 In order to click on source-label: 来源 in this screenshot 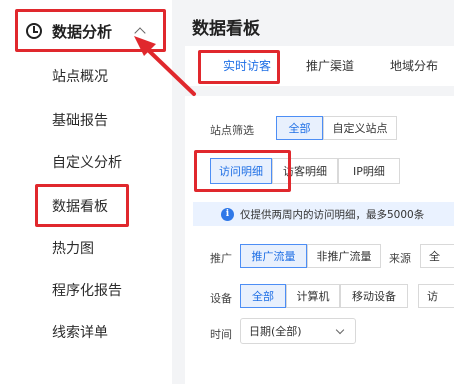, I will do `click(400, 258)`.